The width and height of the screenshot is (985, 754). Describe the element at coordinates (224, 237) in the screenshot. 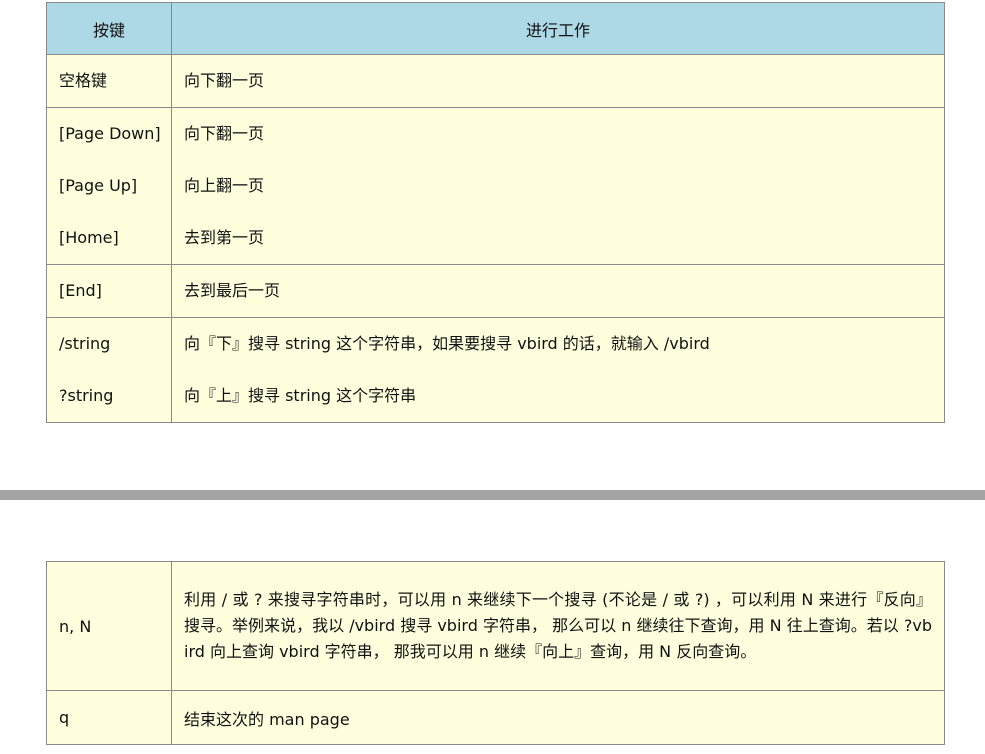

I see `action-label: 去到第一页` at that location.